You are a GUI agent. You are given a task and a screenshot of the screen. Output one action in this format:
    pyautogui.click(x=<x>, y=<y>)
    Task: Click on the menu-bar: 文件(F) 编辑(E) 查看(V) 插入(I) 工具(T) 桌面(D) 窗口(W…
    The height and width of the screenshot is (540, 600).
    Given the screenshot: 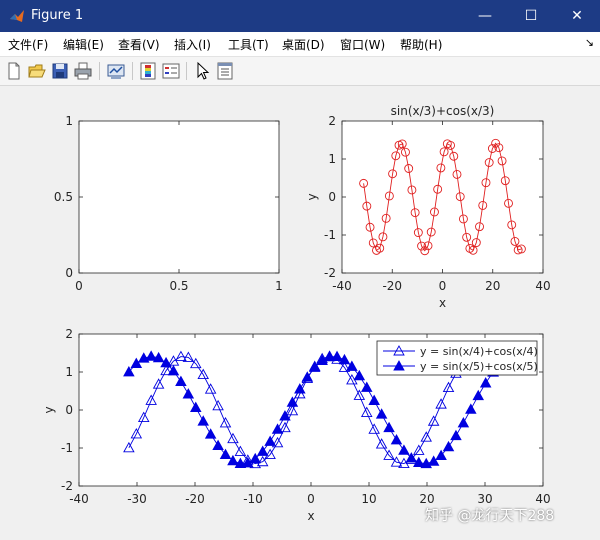 What is the action you would take?
    pyautogui.click(x=300, y=44)
    